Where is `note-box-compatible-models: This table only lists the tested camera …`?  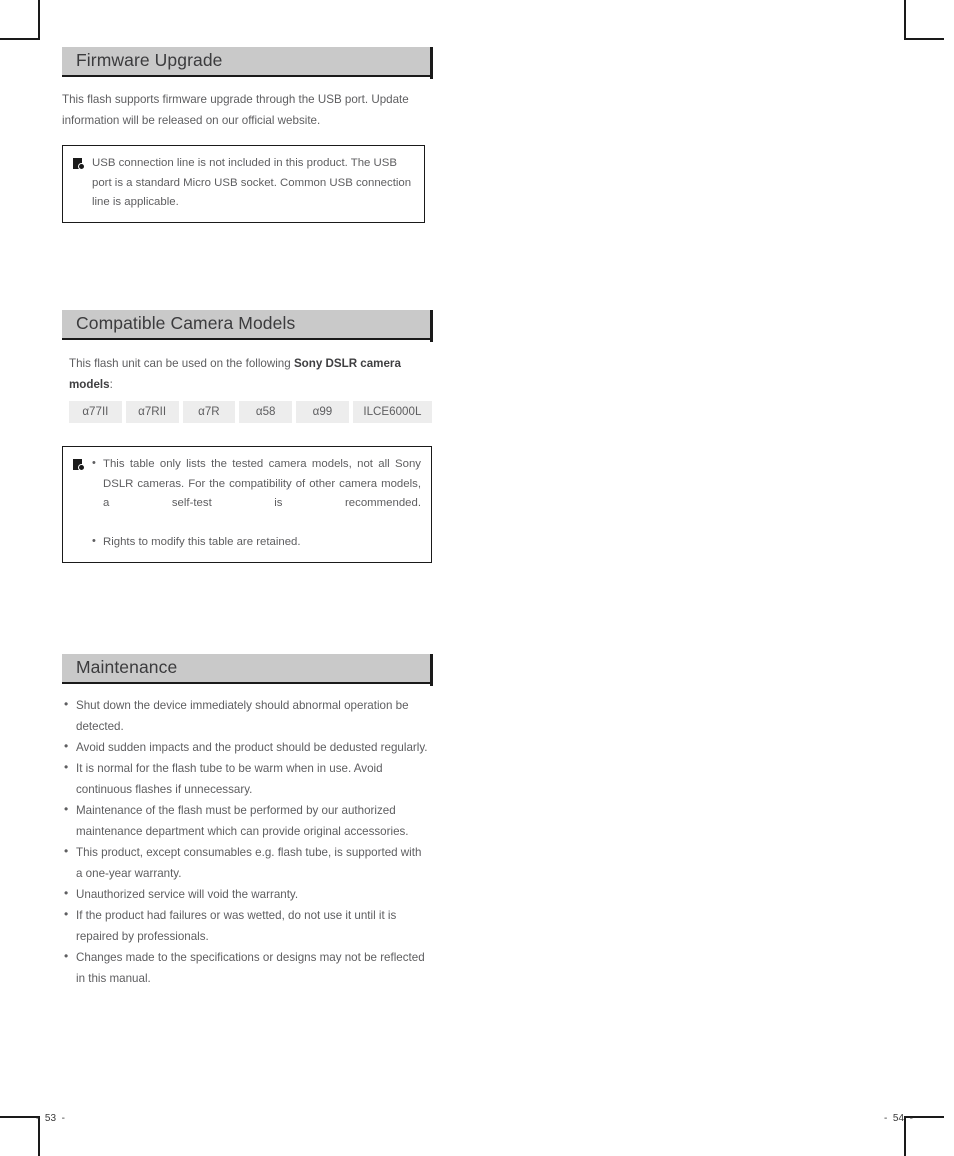 note-box-compatible-models: This table only lists the tested camera … is located at coordinates (247, 504).